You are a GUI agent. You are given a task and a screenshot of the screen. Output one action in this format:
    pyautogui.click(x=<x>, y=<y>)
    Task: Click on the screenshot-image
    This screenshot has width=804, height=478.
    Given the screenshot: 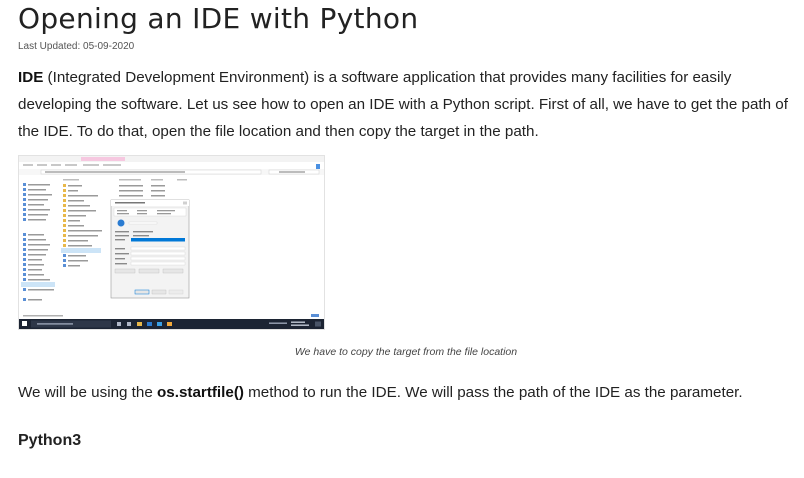 What is the action you would take?
    pyautogui.click(x=171, y=242)
    